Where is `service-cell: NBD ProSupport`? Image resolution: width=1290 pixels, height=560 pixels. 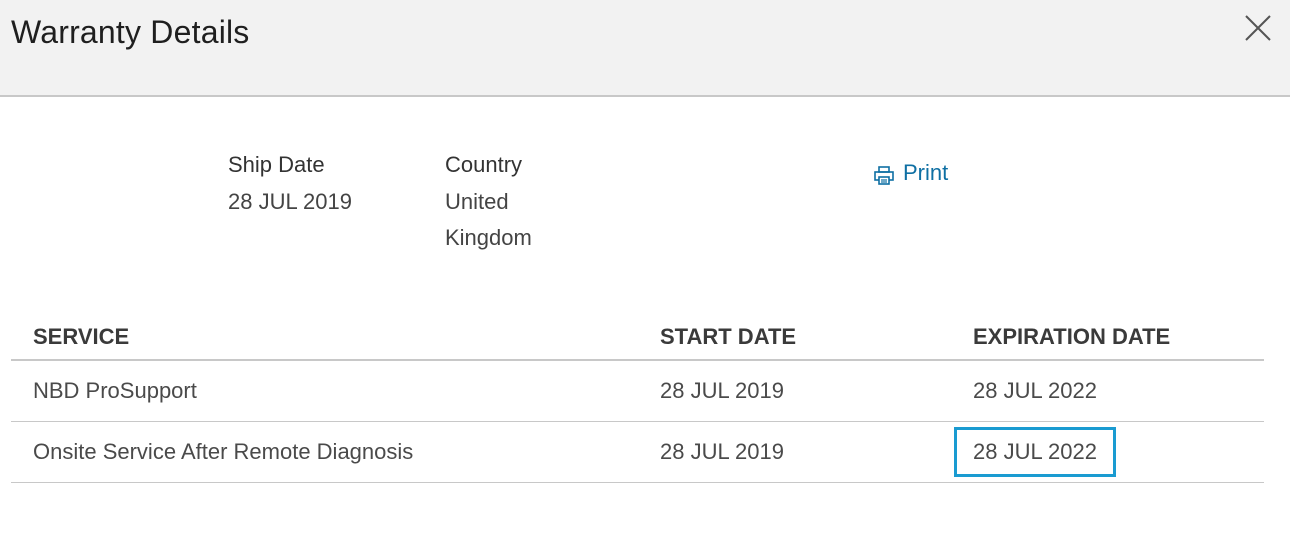 service-cell: NBD ProSupport is located at coordinates (335, 391).